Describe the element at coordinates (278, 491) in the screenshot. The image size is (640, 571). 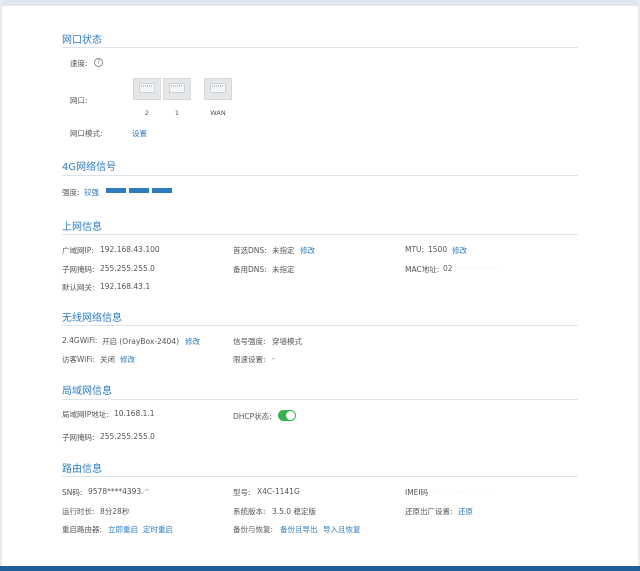
I see `model-value: X4C-1141G` at that location.